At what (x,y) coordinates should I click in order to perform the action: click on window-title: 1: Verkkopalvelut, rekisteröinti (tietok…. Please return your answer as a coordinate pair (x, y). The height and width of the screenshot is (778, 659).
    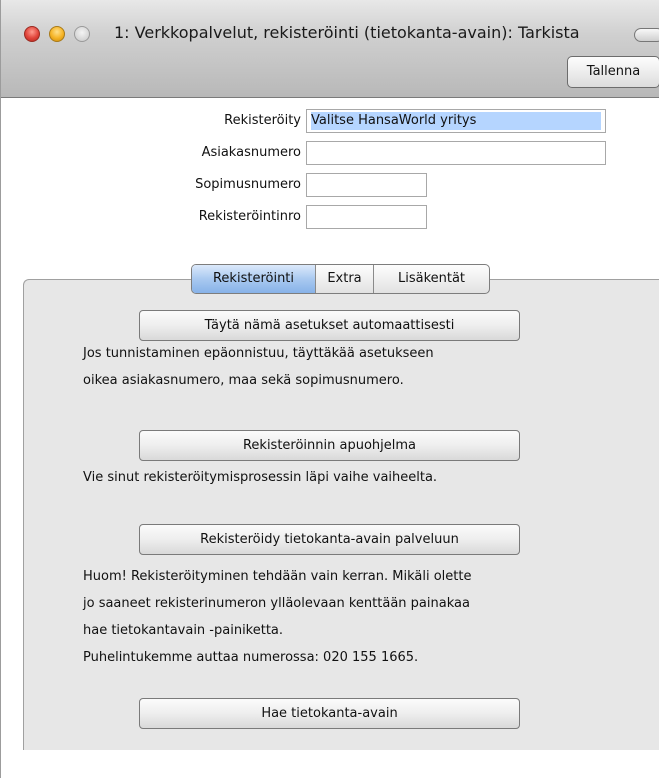
    Looking at the image, I should click on (347, 32).